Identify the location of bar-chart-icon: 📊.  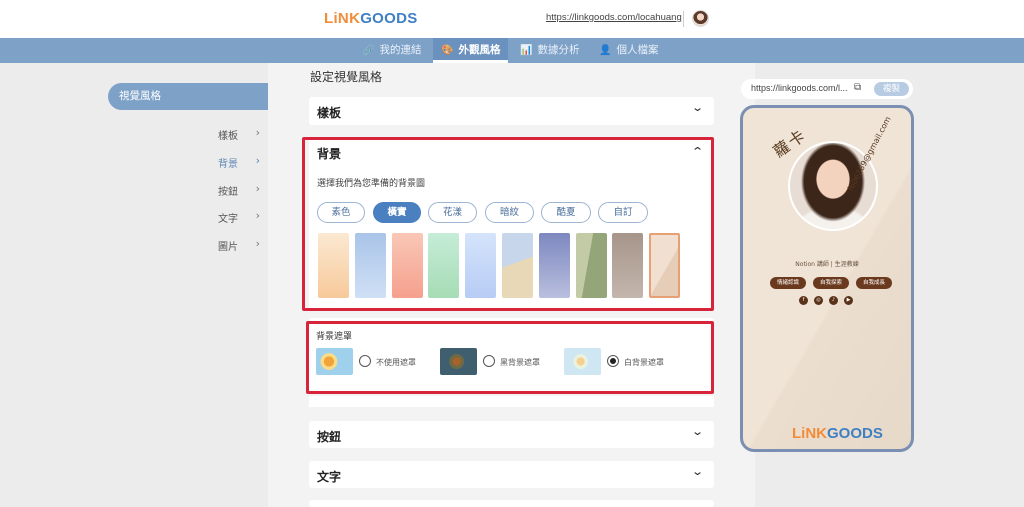
(526, 50).